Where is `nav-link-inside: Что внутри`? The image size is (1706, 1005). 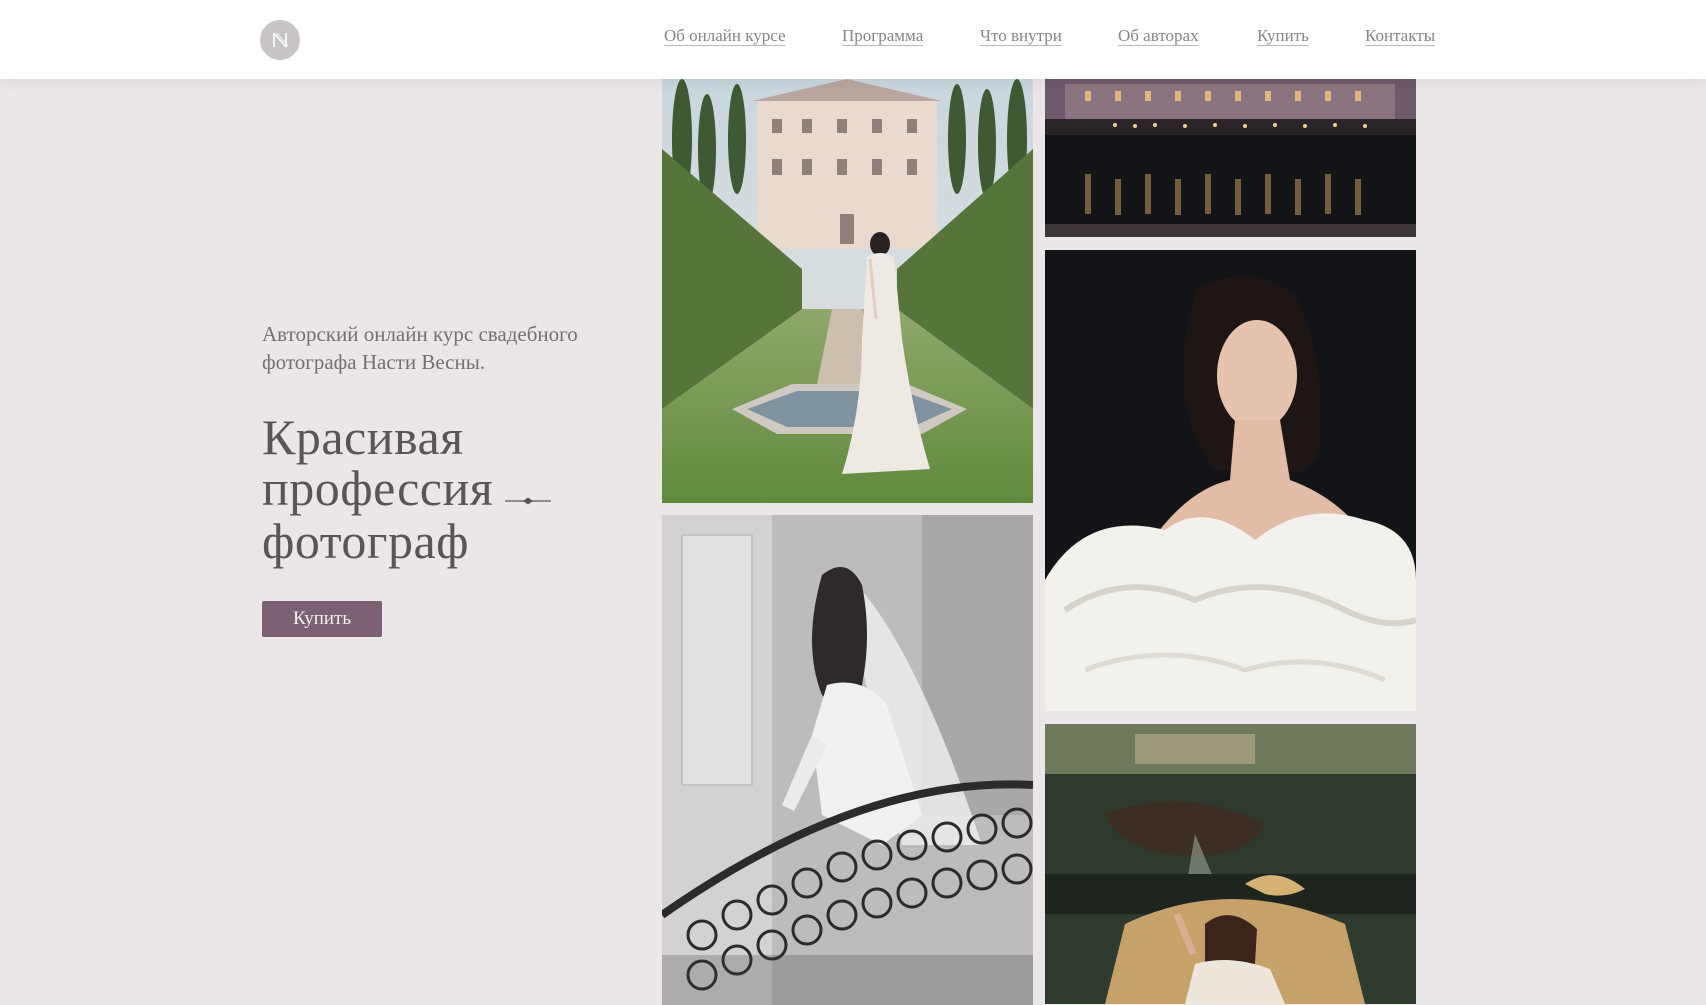
nav-link-inside: Что внутри is located at coordinates (1021, 36).